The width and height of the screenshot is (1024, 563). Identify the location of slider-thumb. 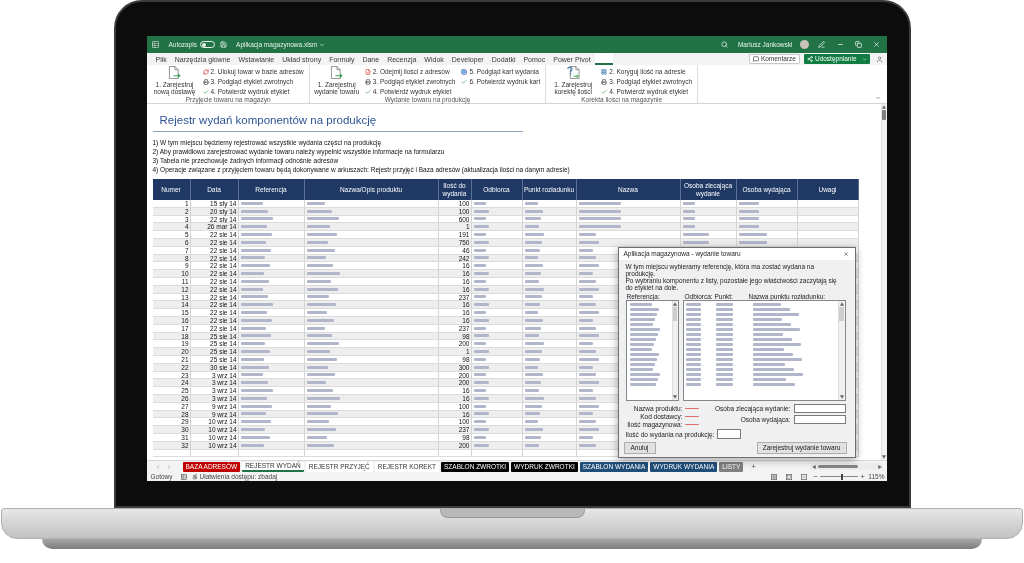
(842, 476).